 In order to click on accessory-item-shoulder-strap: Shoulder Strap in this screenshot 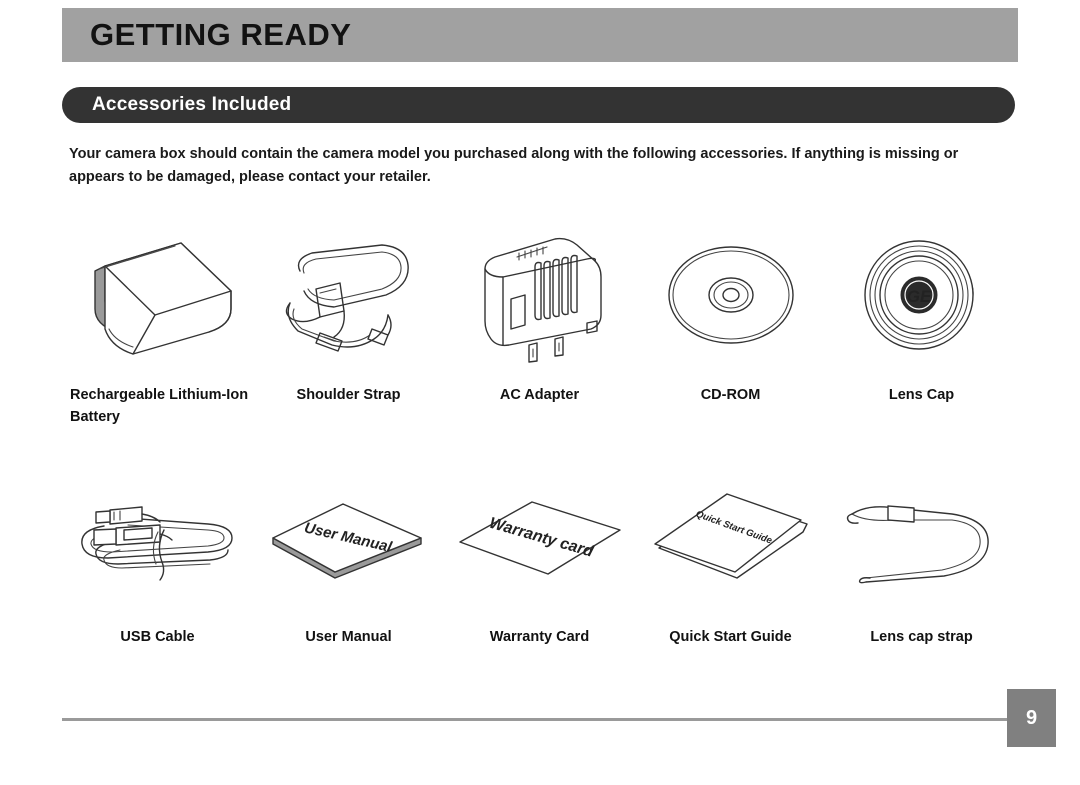, I will do `click(348, 328)`.